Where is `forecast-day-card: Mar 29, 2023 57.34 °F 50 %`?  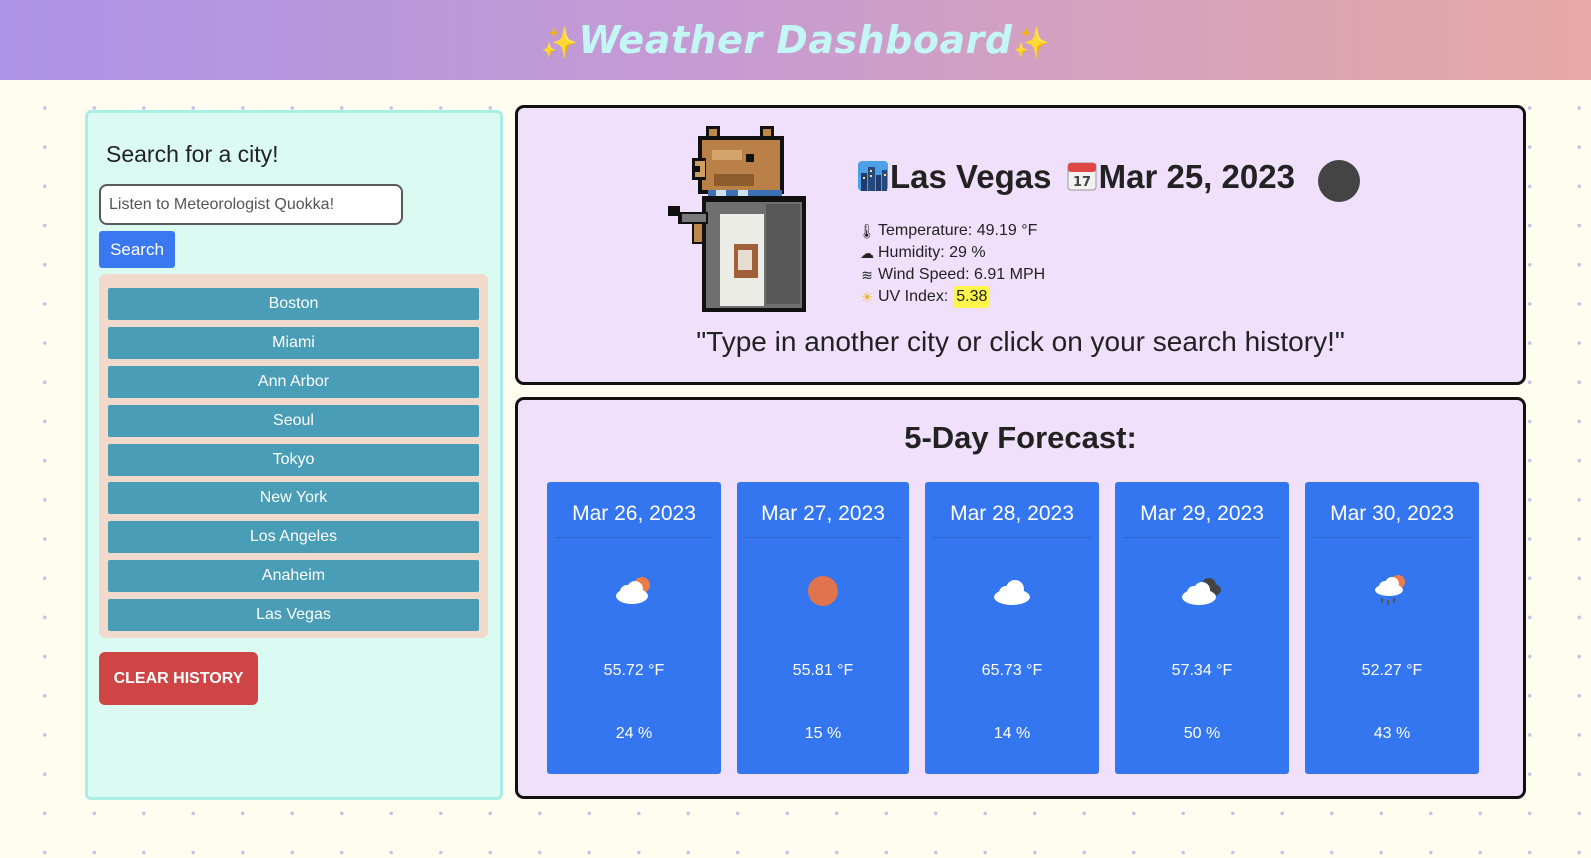
forecast-day-card: Mar 29, 2023 57.34 °F 50 % is located at coordinates (1202, 628).